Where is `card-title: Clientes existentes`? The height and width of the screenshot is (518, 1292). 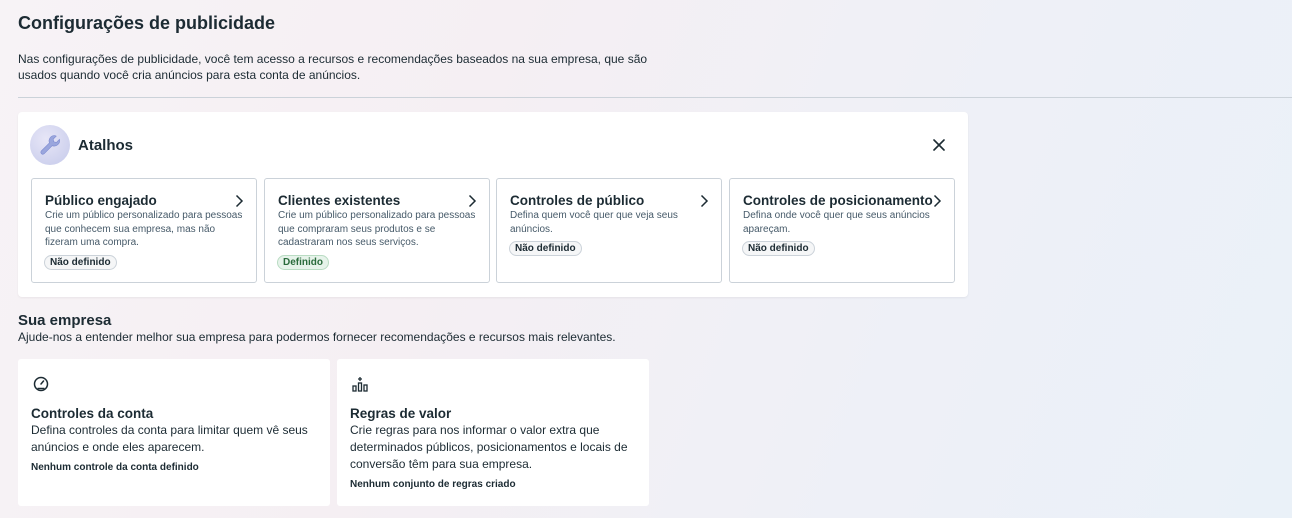 card-title: Clientes existentes is located at coordinates (339, 200).